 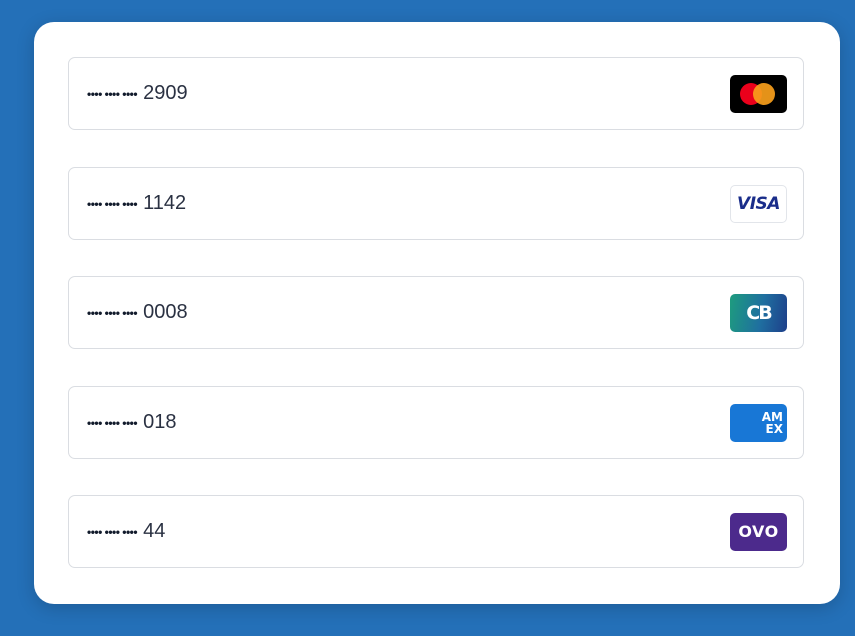 I want to click on amex-logo-text-top: AM, so click(x=772, y=416).